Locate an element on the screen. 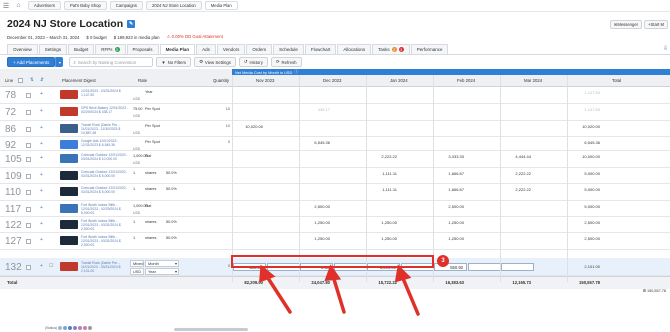 This screenshot has width=670, height=332. status-legend: (Status) is located at coordinates (69, 328).